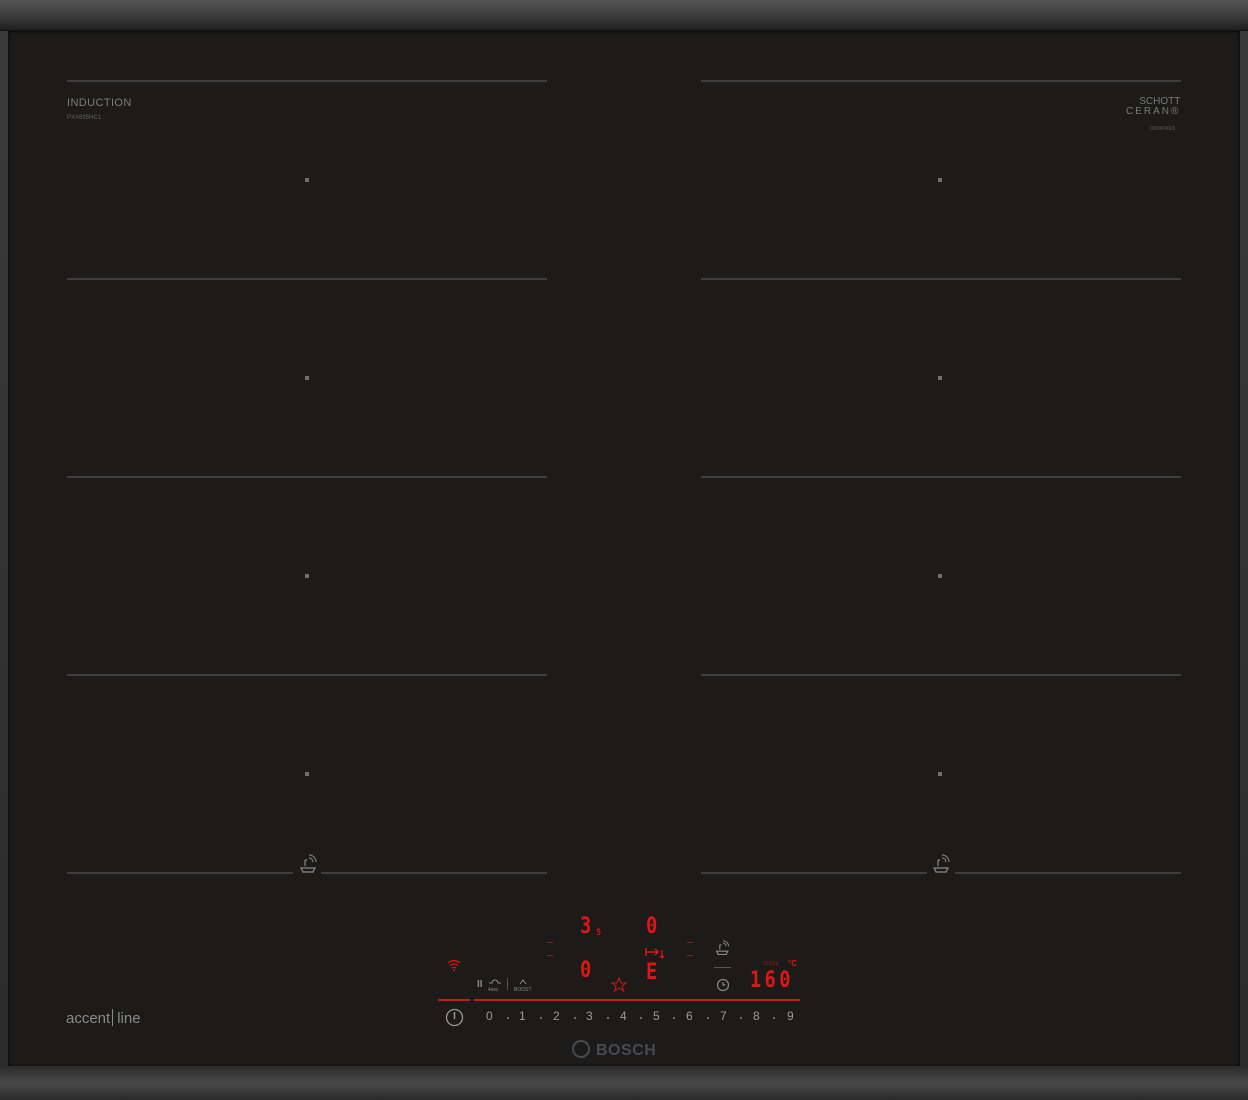 The image size is (1248, 1100). What do you see at coordinates (523, 982) in the screenshot?
I see `boost-icon` at bounding box center [523, 982].